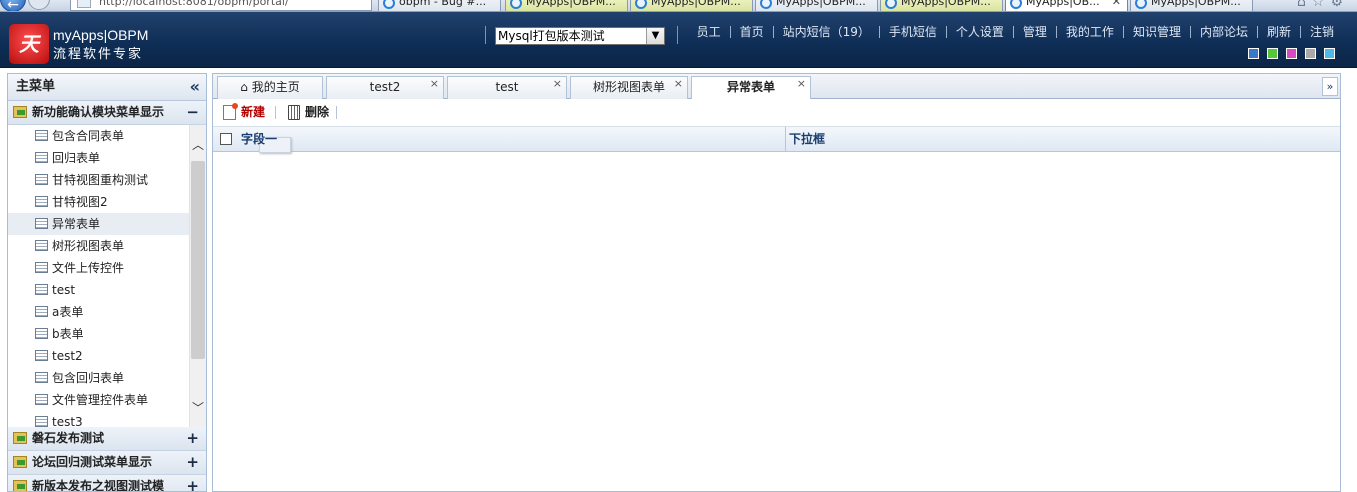 The image size is (1357, 492). What do you see at coordinates (1330, 86) in the screenshot?
I see `tab-overflow-icon: »` at bounding box center [1330, 86].